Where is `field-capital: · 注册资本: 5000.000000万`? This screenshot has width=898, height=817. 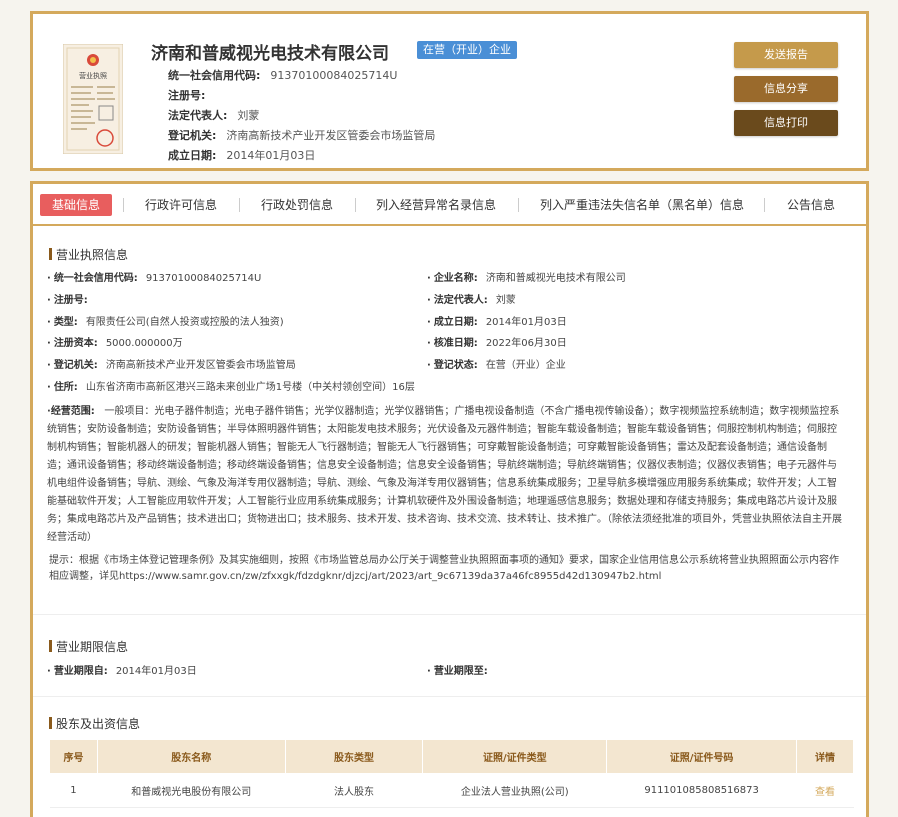
field-capital: · 注册资本: 5000.000000万 is located at coordinates (115, 343).